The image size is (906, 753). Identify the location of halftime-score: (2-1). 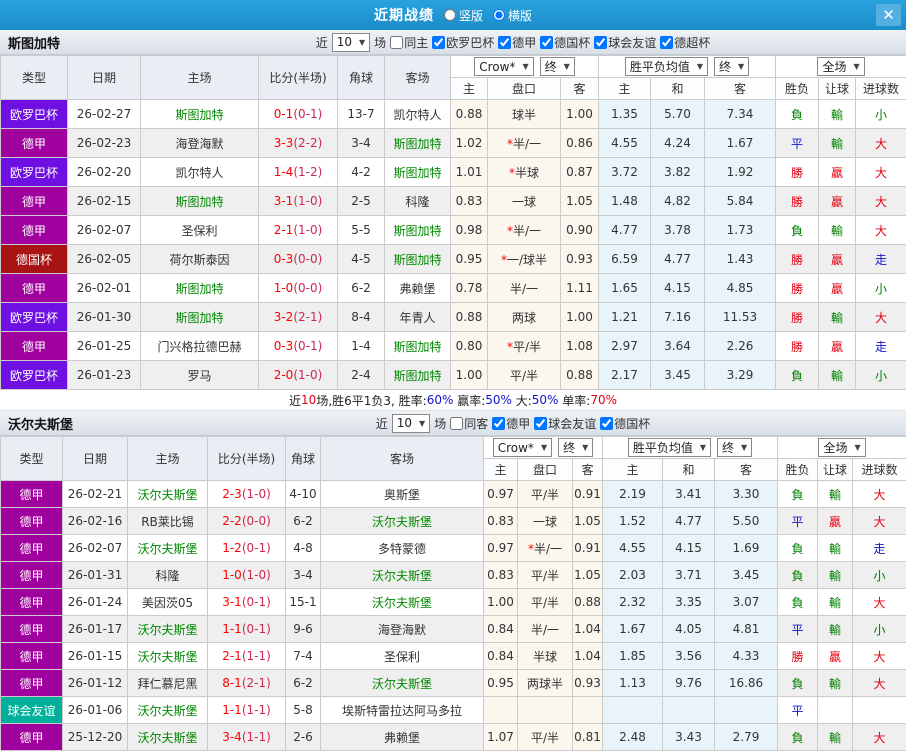
(308, 317).